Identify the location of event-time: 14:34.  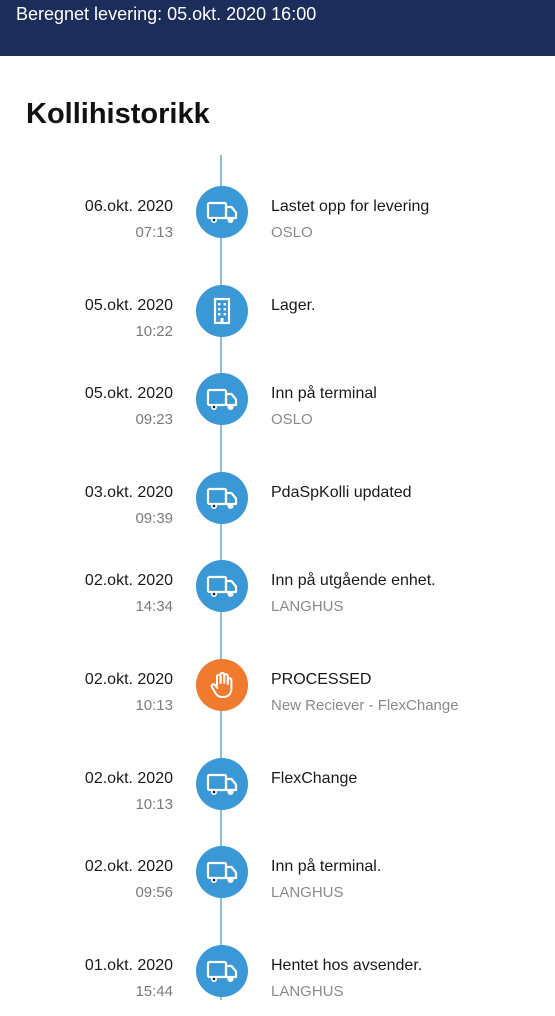
(154, 606).